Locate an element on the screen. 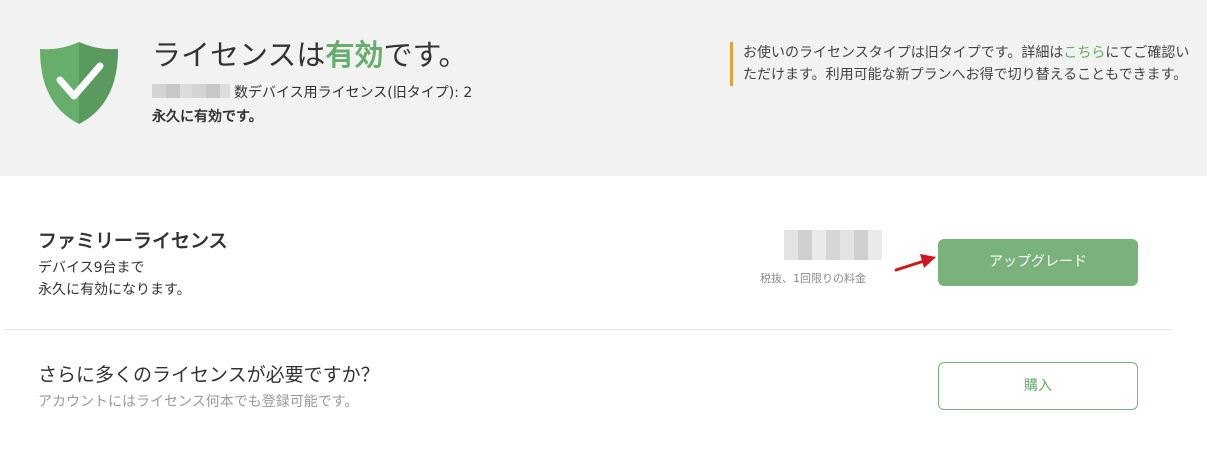 The width and height of the screenshot is (1207, 457). license-type-text: 数デバイス用ライセンス(旧タイプ): 2 is located at coordinates (353, 93).